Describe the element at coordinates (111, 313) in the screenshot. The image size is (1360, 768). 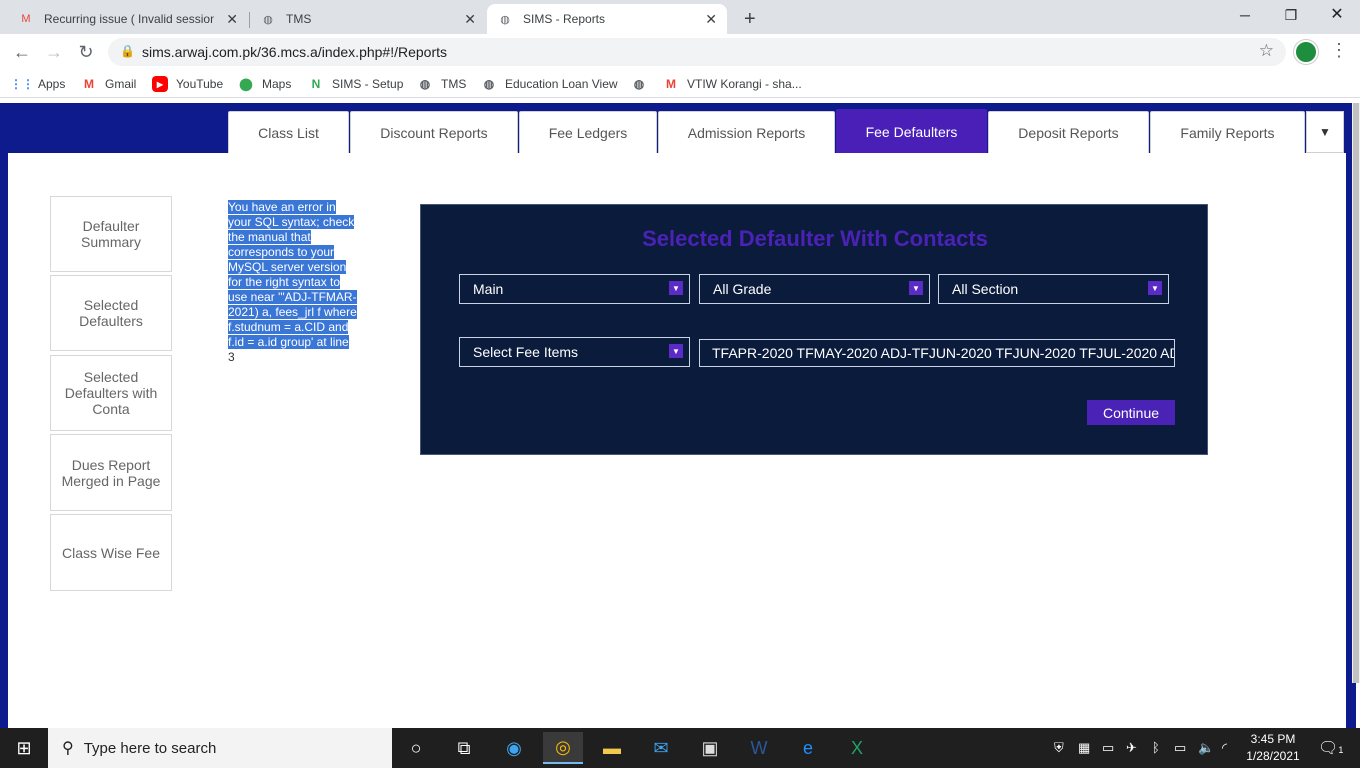
I see `sidebar-item-selected-defaulters: Selected Defaulters` at that location.